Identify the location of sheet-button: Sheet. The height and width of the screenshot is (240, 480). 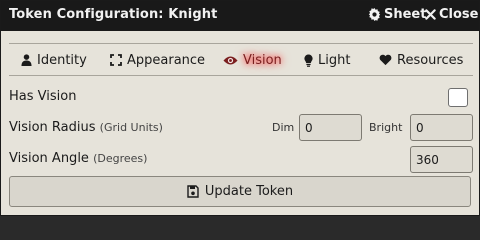
(397, 14).